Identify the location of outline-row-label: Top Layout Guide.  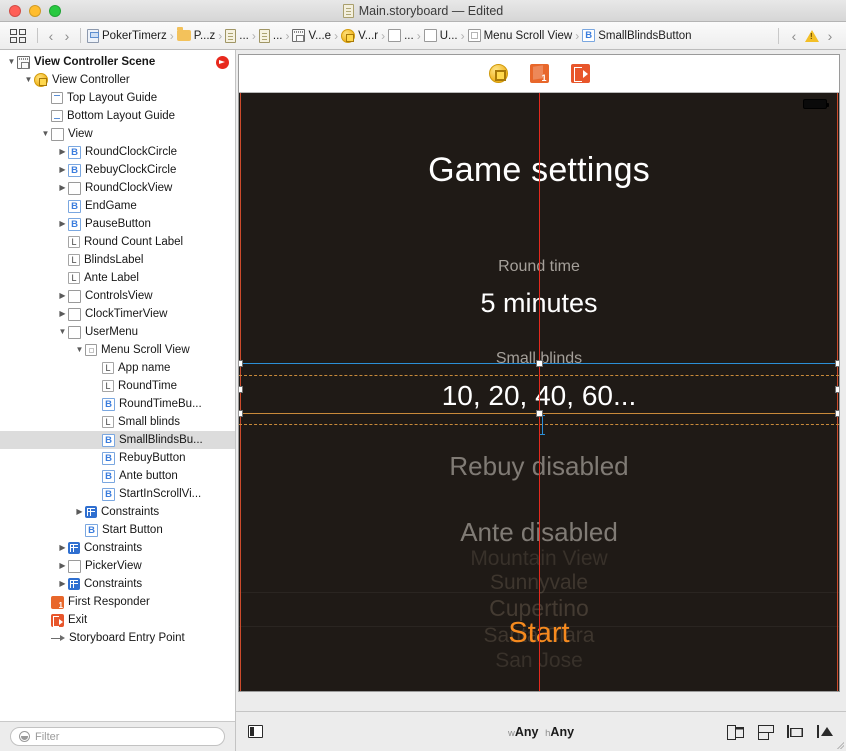
(112, 98).